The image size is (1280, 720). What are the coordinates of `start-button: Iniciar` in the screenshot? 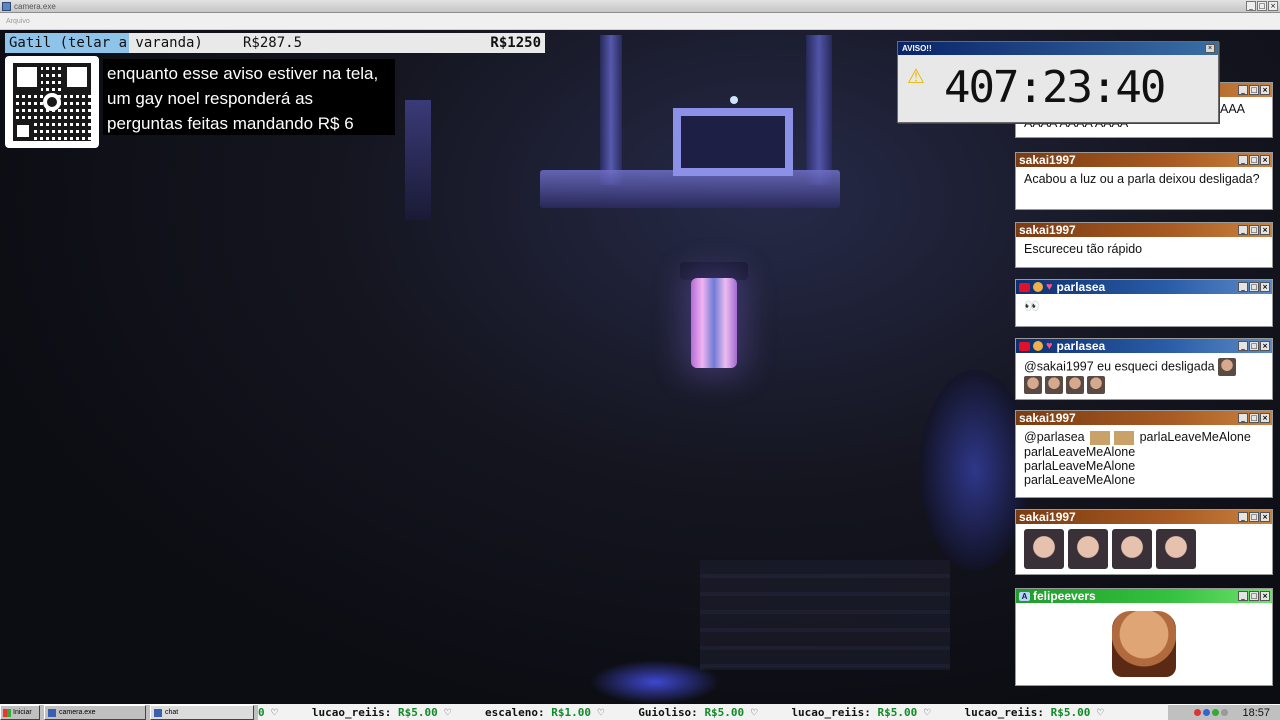 It's located at (20, 712).